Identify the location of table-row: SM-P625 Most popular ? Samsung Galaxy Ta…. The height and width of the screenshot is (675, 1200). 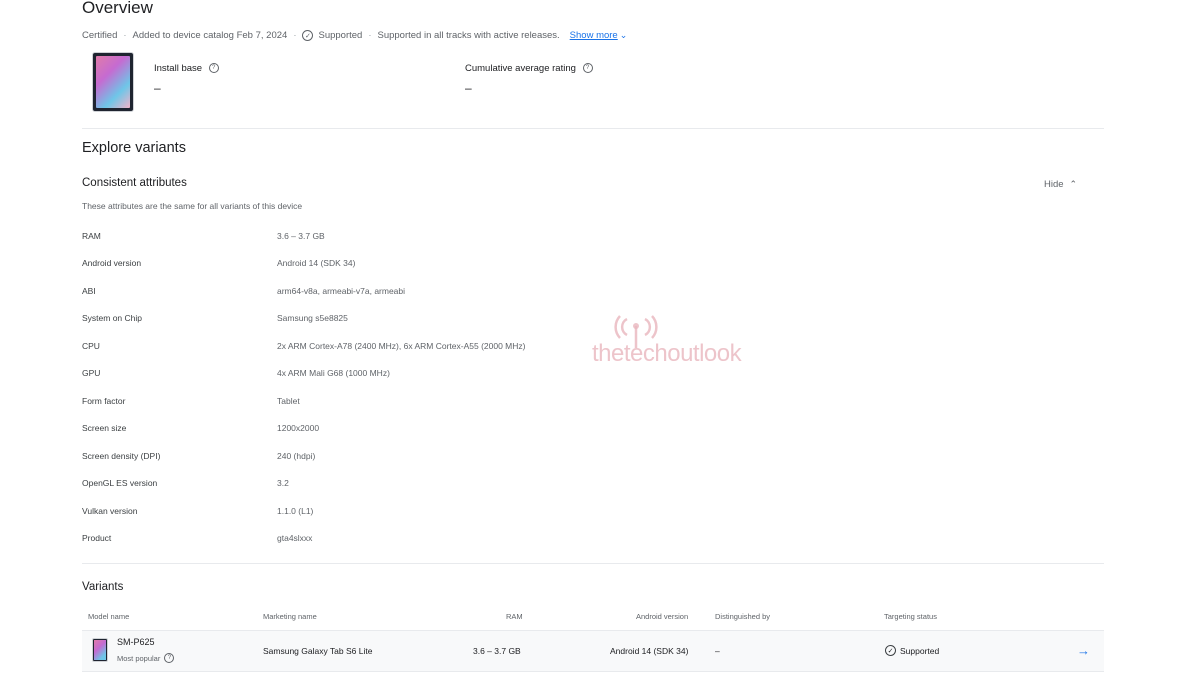
(593, 651).